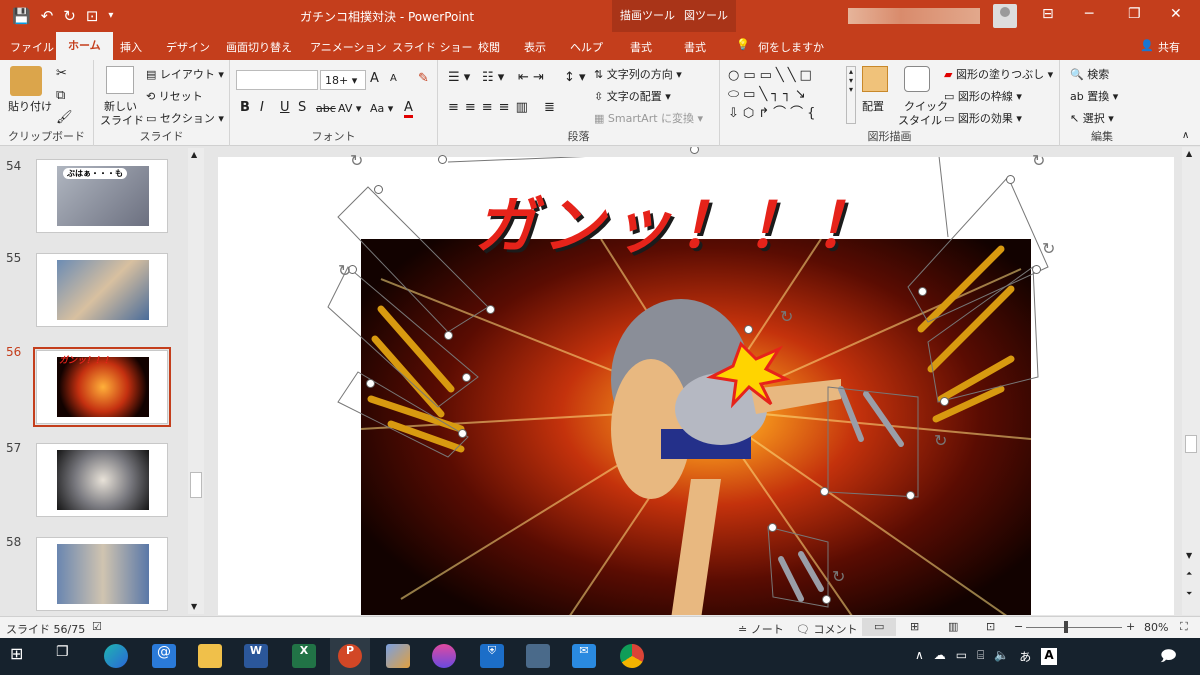 This screenshot has height=675, width=1200. I want to click on tab-insert: 挿入, so click(131, 47).